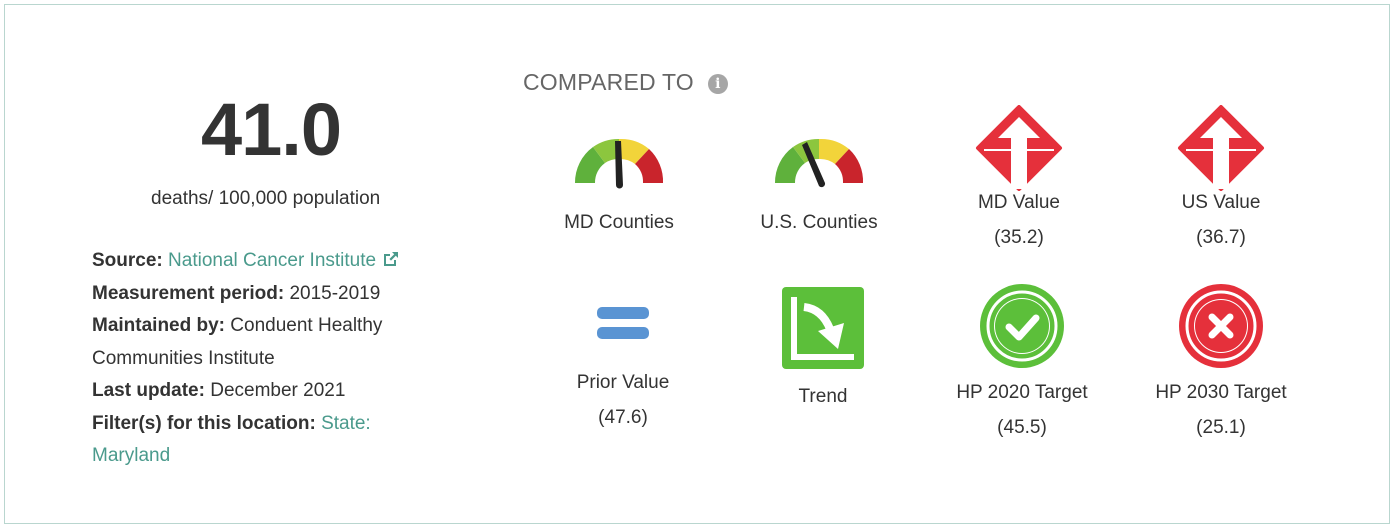  I want to click on source-row: Source: National Cancer Institute, so click(272, 261).